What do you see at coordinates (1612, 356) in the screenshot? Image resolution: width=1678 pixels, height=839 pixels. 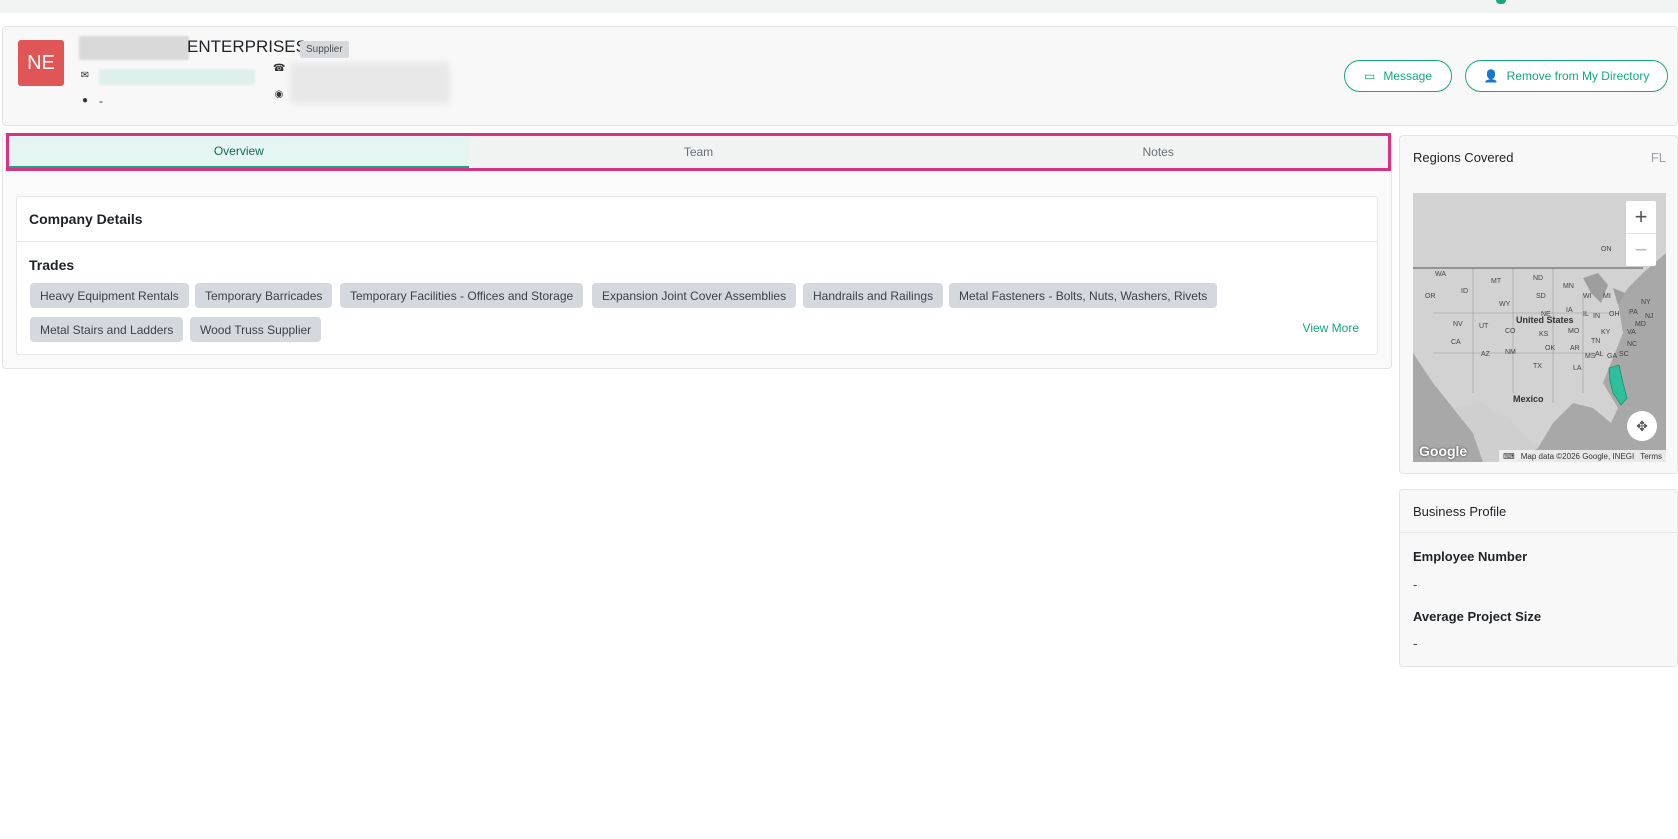 I see `map-label-ga: GA` at bounding box center [1612, 356].